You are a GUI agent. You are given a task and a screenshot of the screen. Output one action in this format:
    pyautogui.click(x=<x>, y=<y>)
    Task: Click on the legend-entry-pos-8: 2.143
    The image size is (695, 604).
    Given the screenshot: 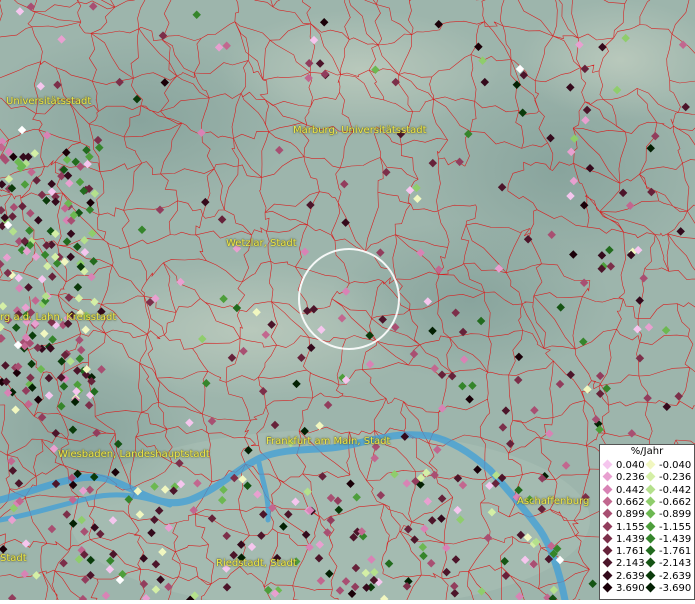 What is the action you would take?
    pyautogui.click(x=623, y=563)
    